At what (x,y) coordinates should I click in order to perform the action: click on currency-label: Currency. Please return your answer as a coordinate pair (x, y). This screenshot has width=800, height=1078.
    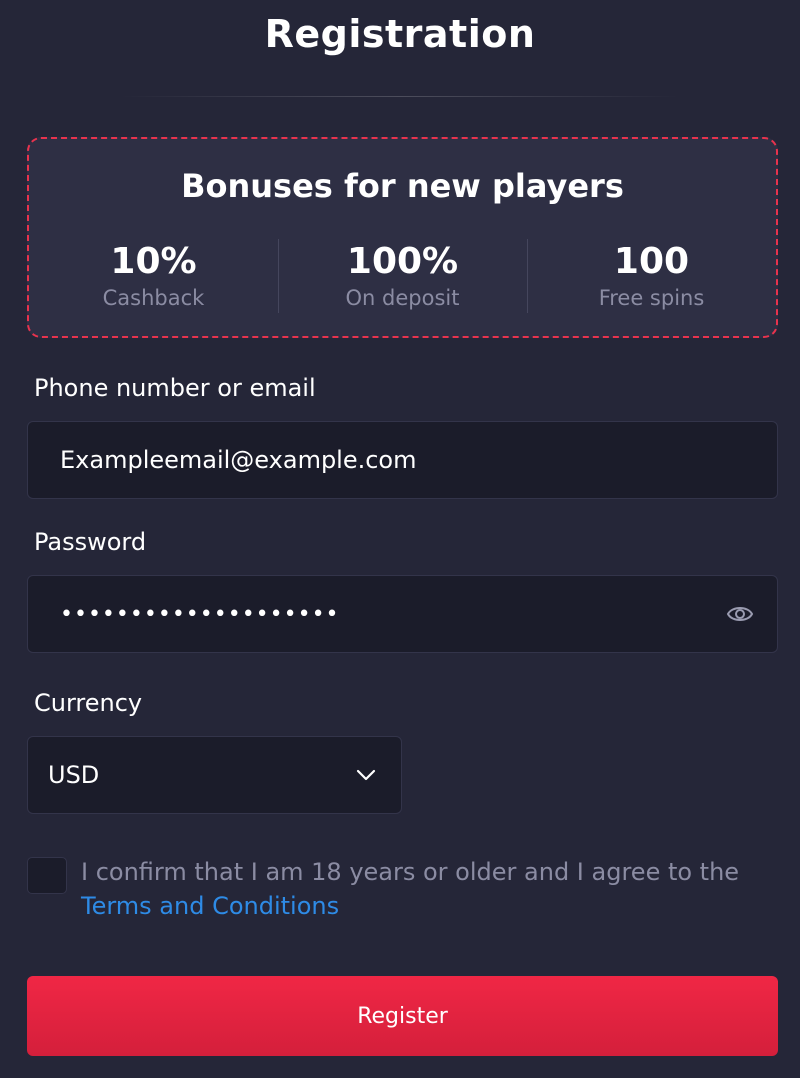
    Looking at the image, I should click on (88, 703).